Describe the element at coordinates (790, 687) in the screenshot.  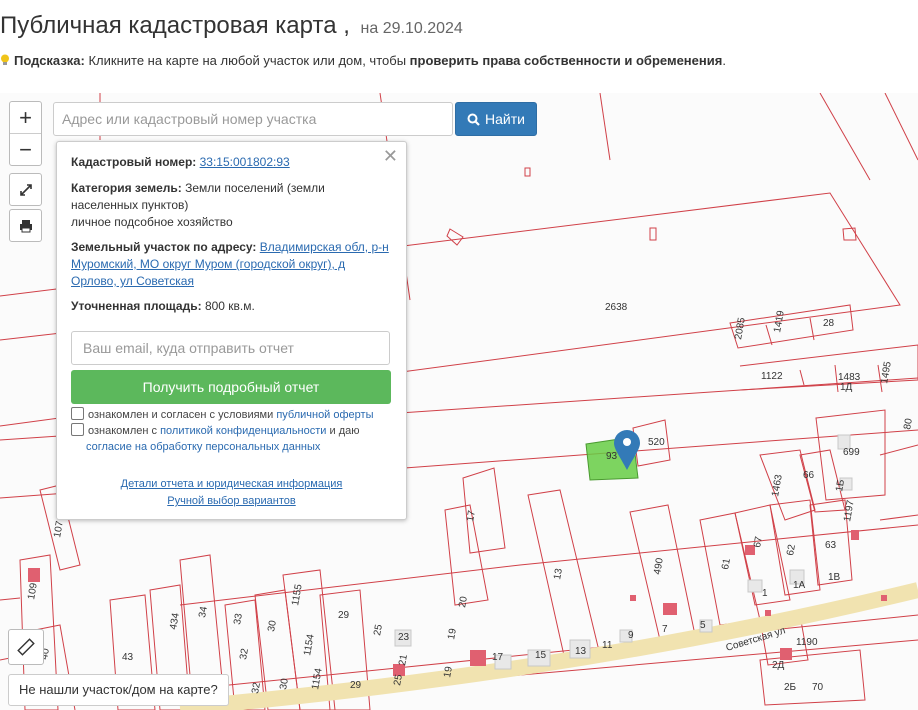
I see `parcel-number-label: 2Б` at that location.